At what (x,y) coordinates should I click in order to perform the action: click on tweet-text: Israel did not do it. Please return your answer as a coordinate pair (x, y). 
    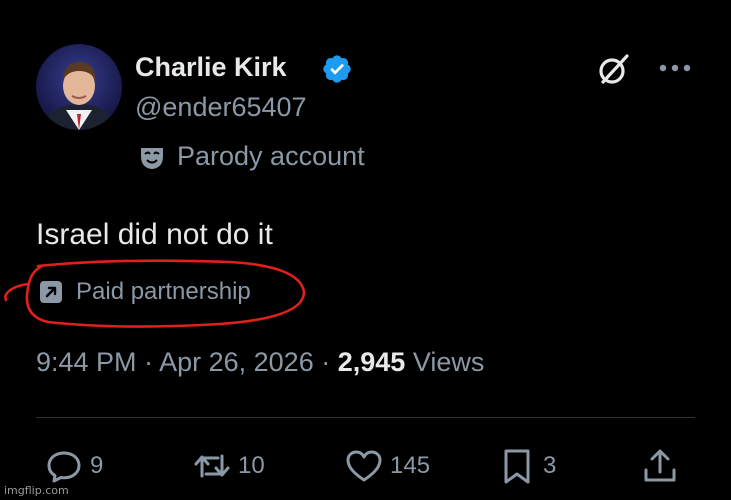
    Looking at the image, I should click on (154, 234).